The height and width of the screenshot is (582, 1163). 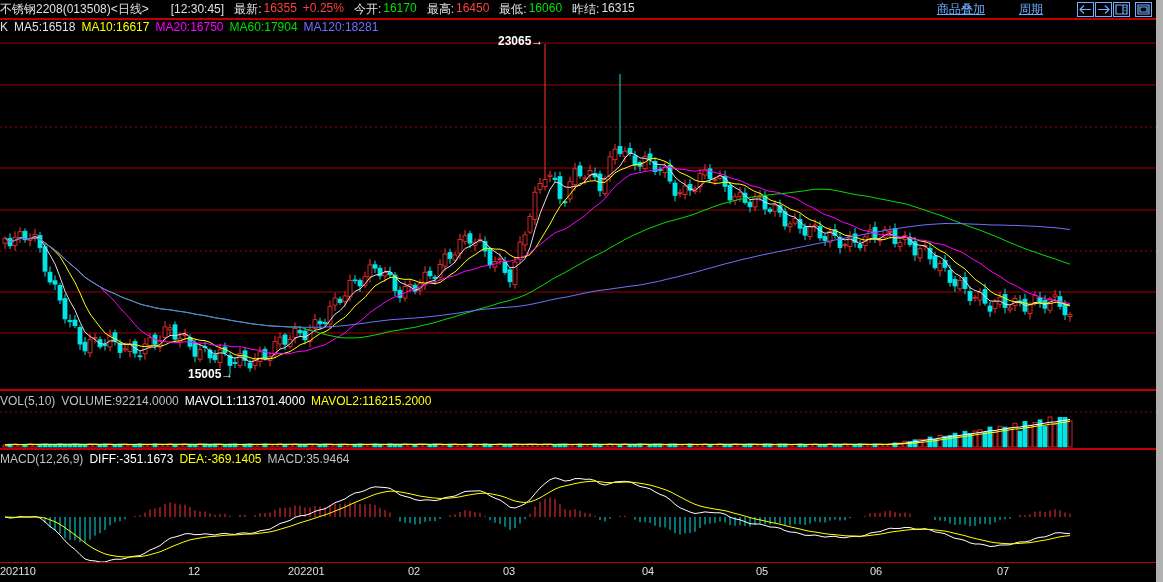 I want to click on quote-value: 16315, so click(x=618, y=8).